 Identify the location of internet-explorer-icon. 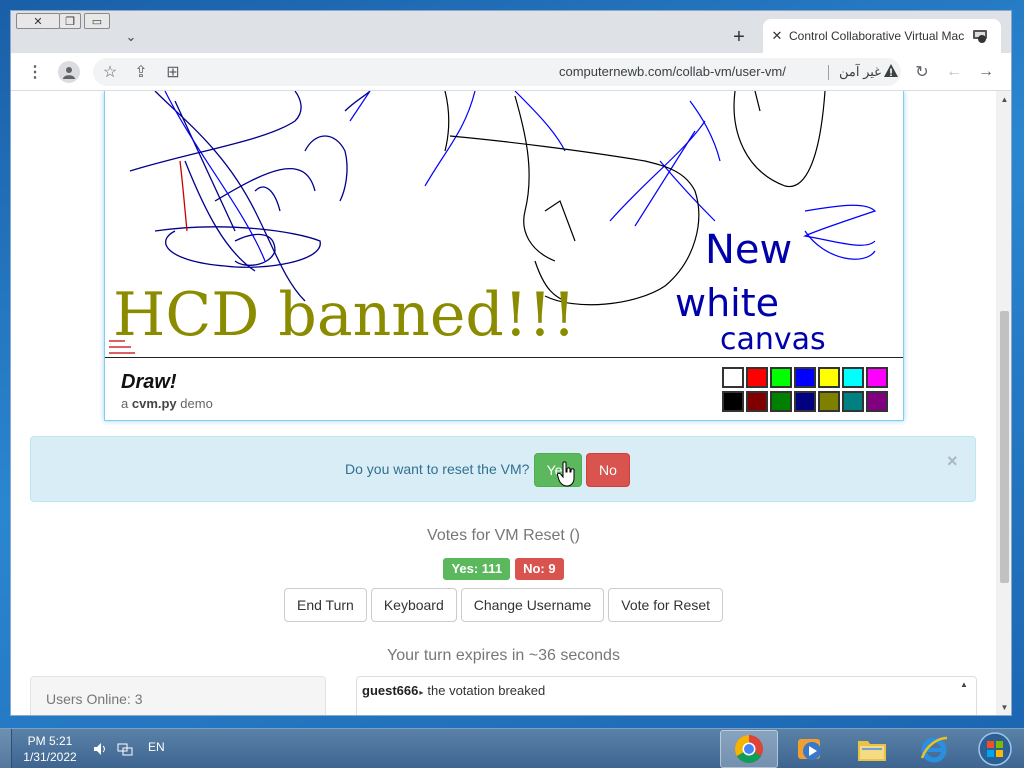
(934, 749).